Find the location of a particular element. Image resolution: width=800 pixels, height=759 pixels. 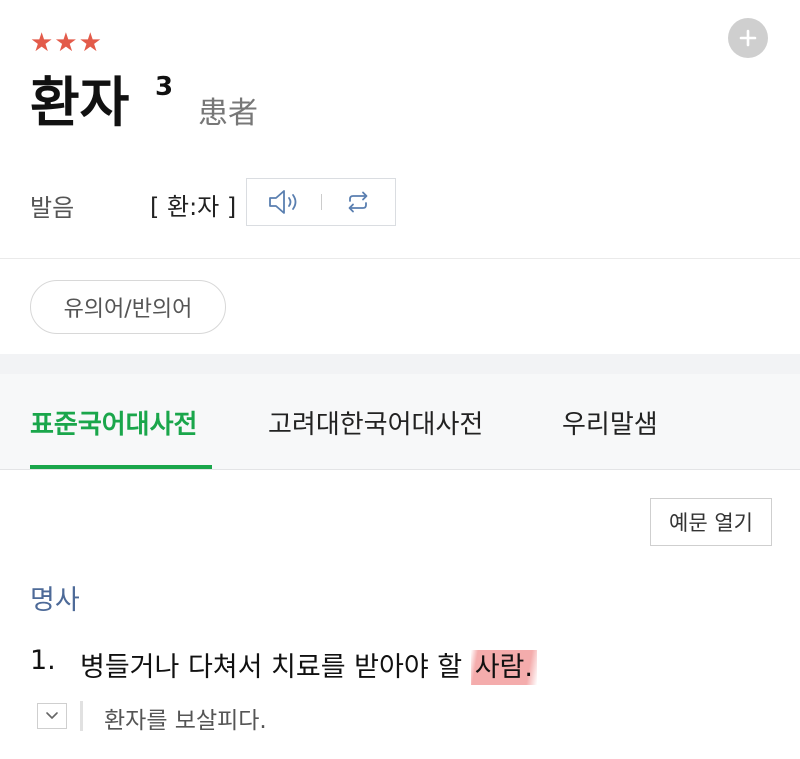

audio-controls is located at coordinates (321, 202).